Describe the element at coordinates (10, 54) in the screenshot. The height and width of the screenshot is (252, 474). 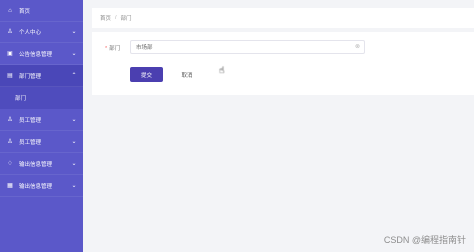
I see `notice-icon: ▣` at that location.